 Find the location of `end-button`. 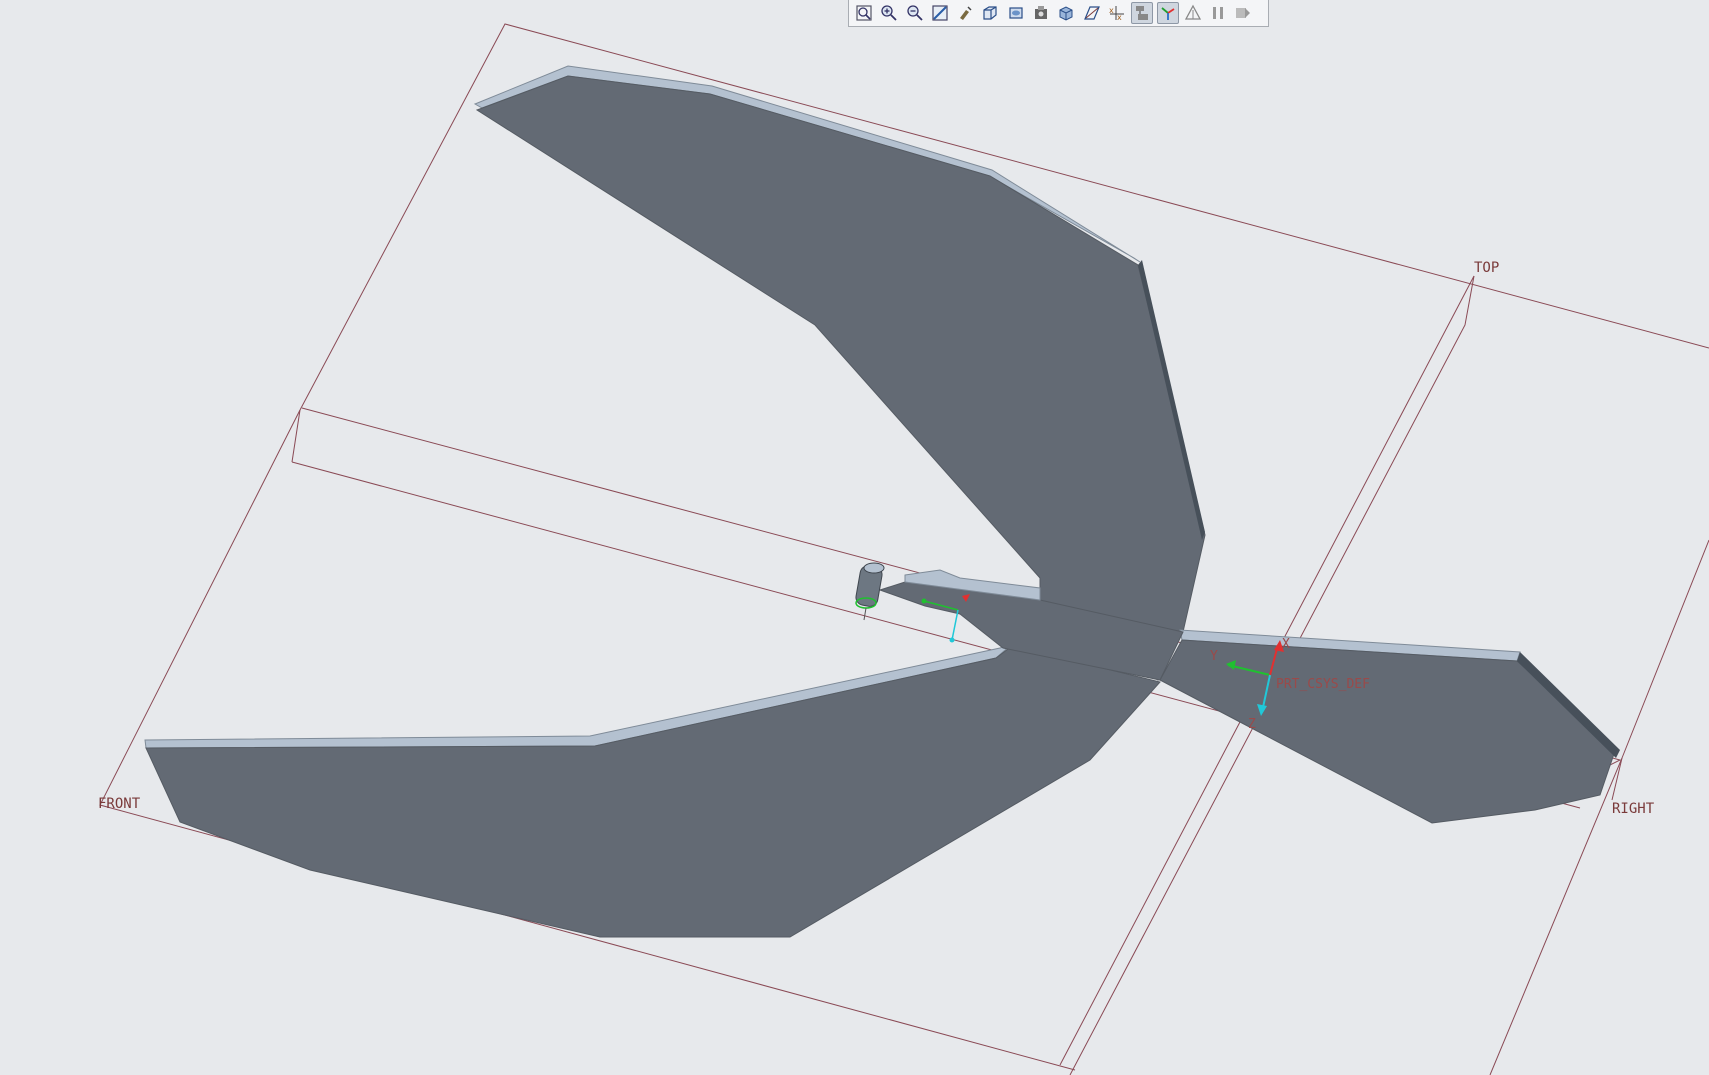

end-button is located at coordinates (1243, 13).